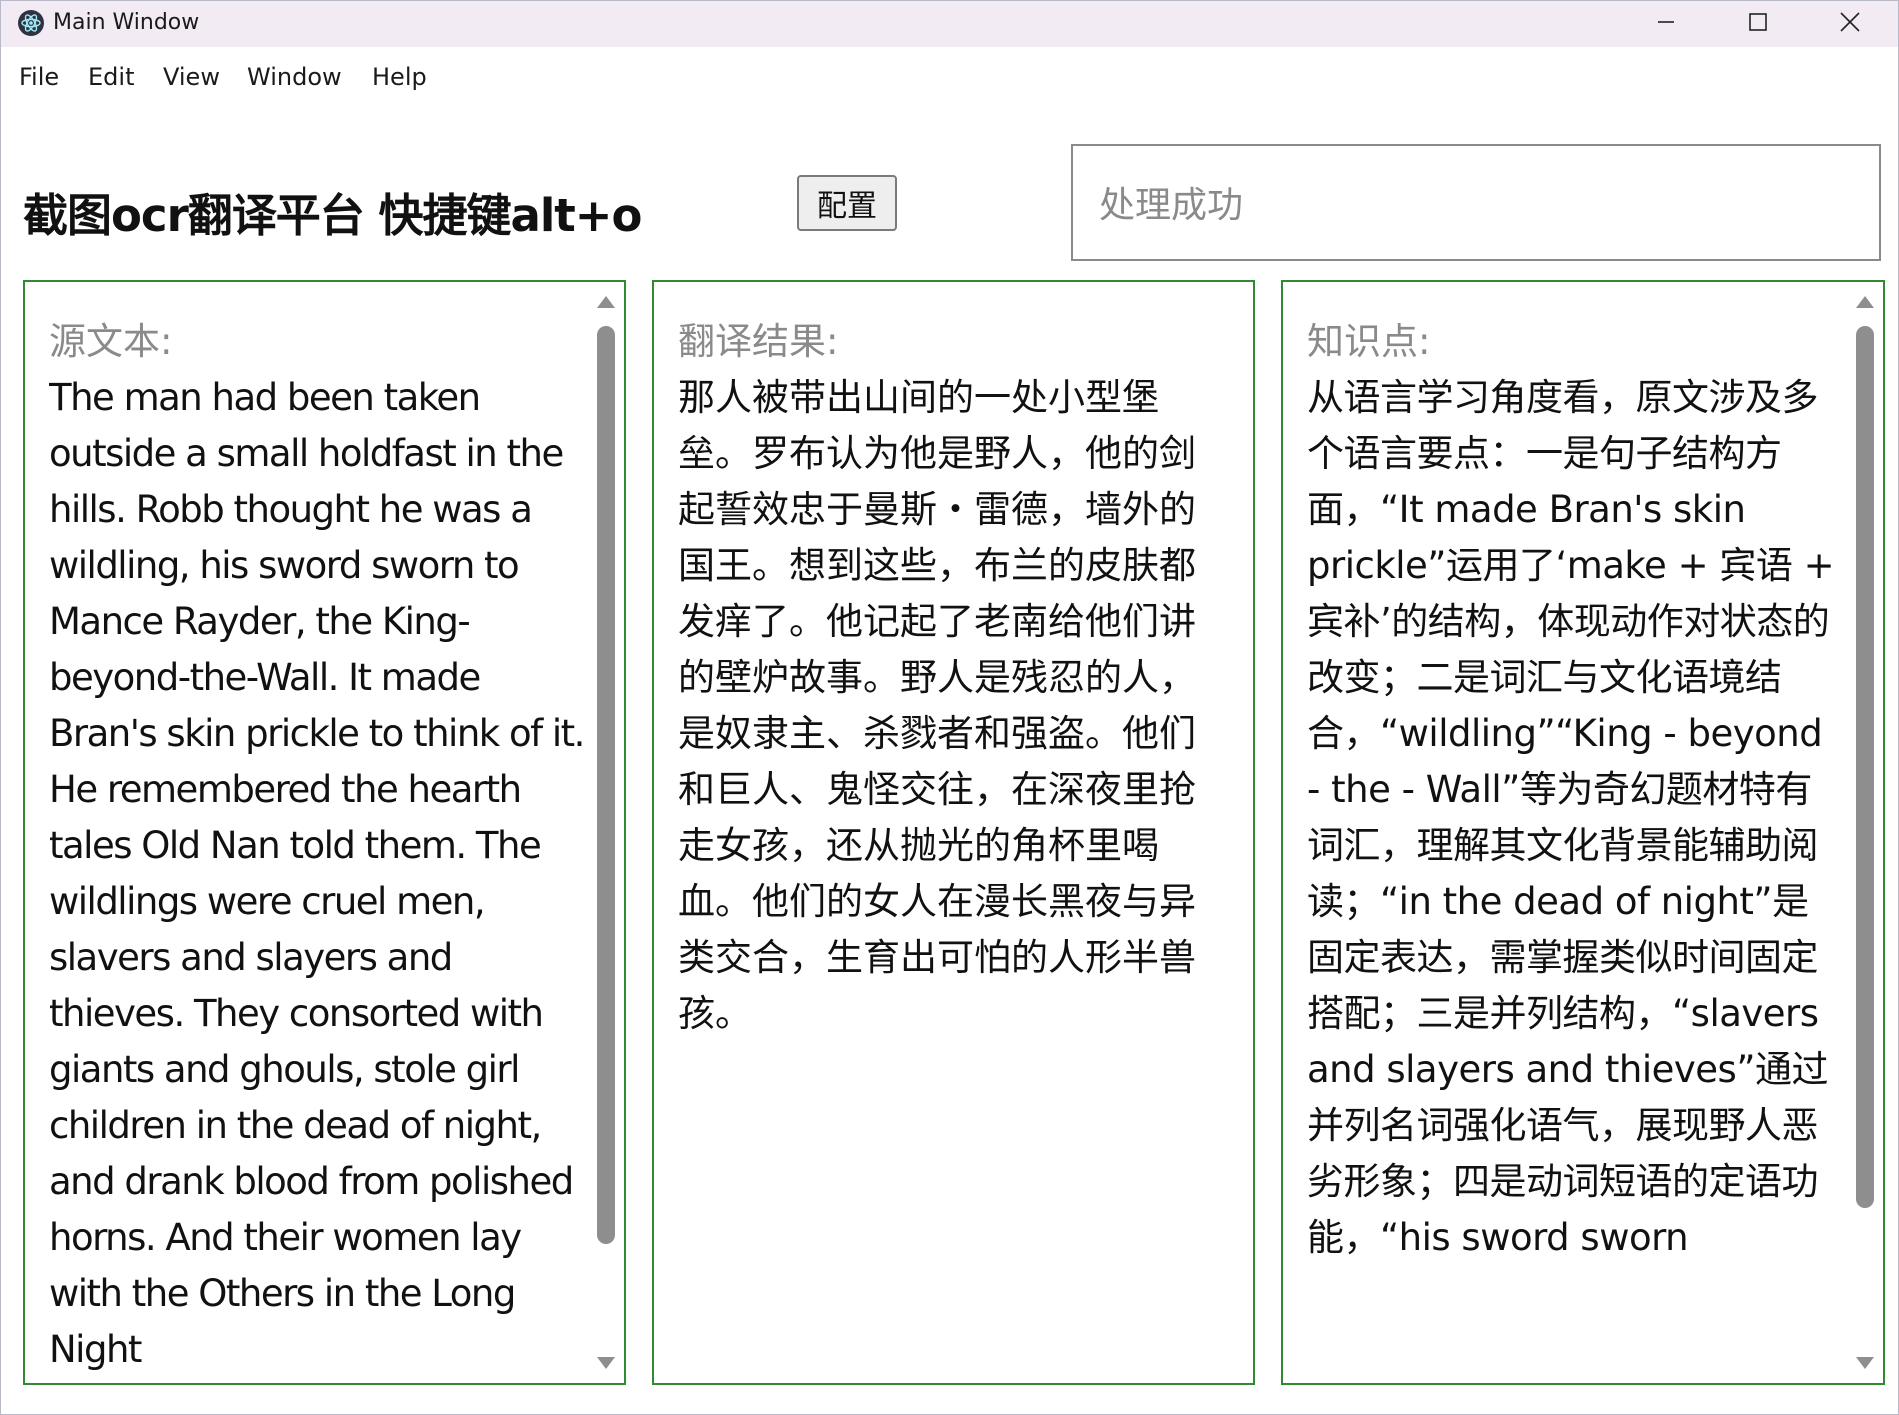  I want to click on maximize-icon, so click(1758, 24).